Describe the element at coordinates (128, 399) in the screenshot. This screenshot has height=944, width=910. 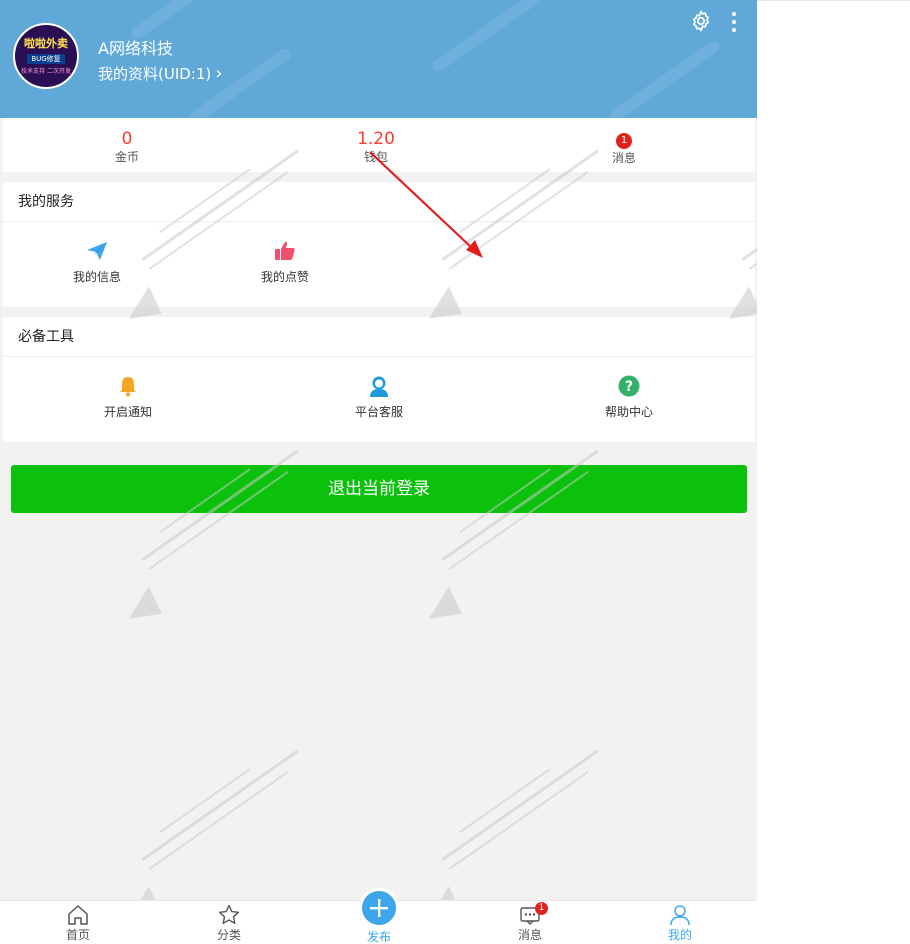
I see `tool-enable-notifications: 开启通知` at that location.